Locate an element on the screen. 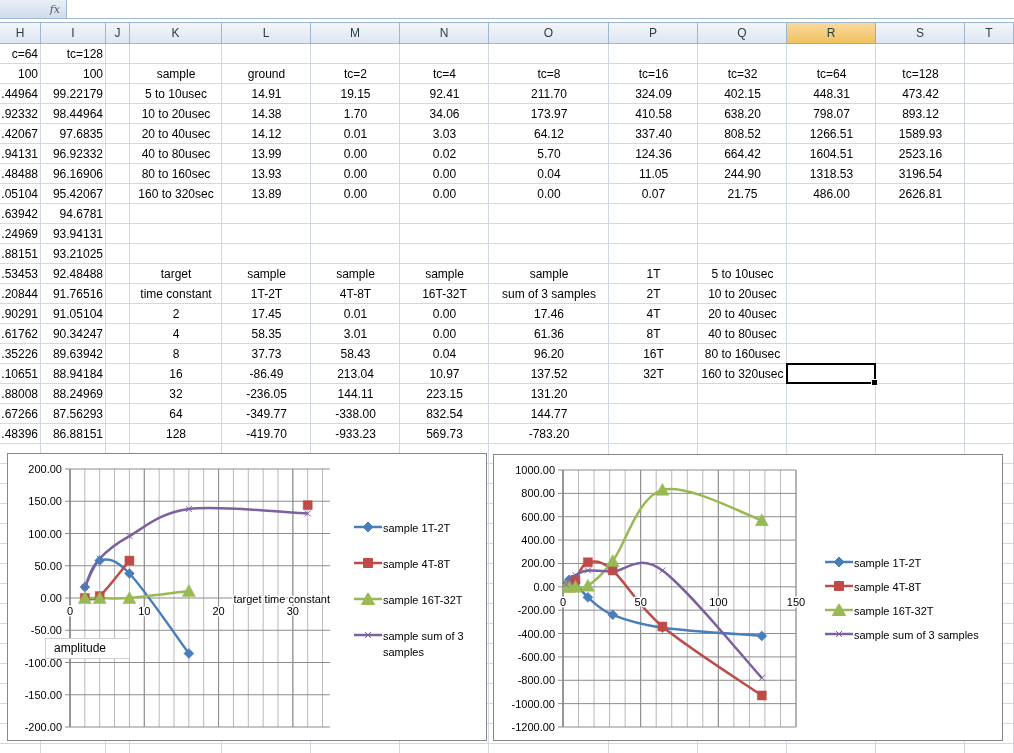  table-cell: 160 to 320usec is located at coordinates (742, 373).